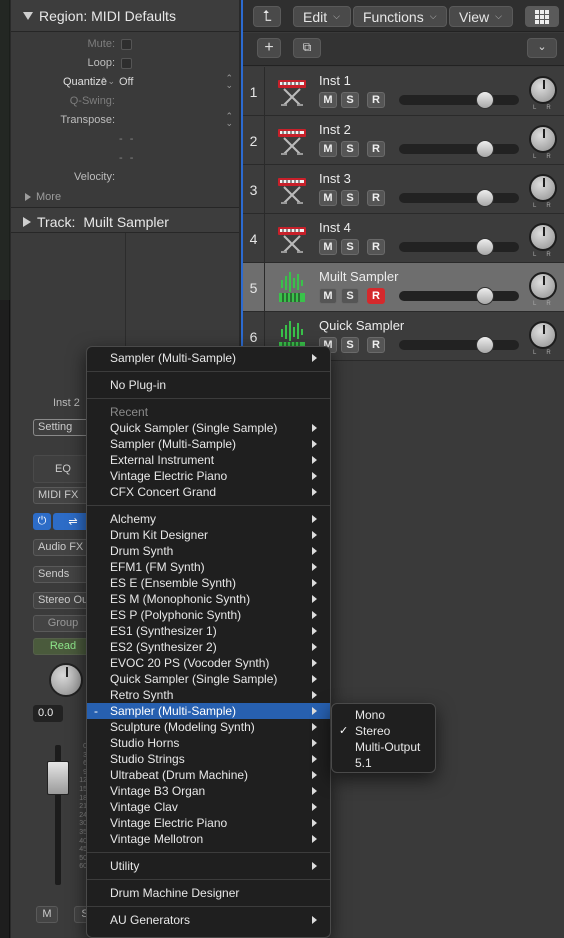 This screenshot has height=938, width=564. What do you see at coordinates (42, 521) in the screenshot?
I see `power-icon: ⏻` at bounding box center [42, 521].